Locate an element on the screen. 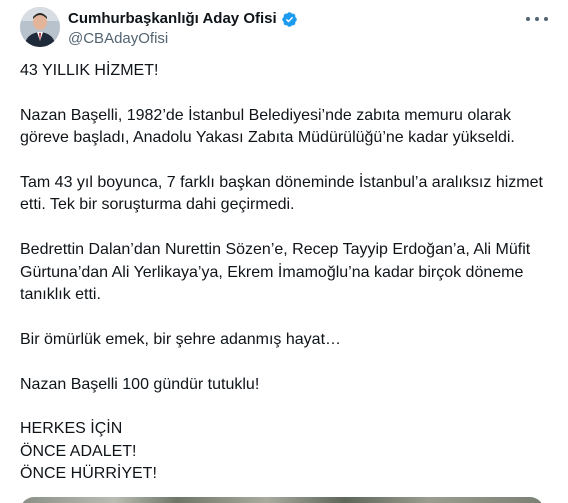 The width and height of the screenshot is (568, 503). tweet-paragraph: HERKES İÇİN ÖNCE ADALET! ÖNCE HÜRRİYET! is located at coordinates (88, 451).